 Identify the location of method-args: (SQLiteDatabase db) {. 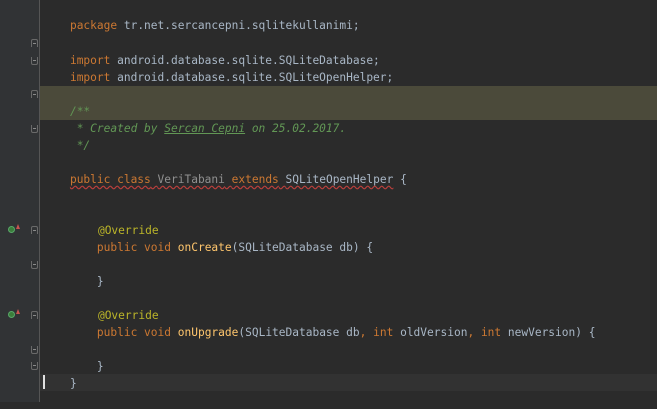
(302, 247).